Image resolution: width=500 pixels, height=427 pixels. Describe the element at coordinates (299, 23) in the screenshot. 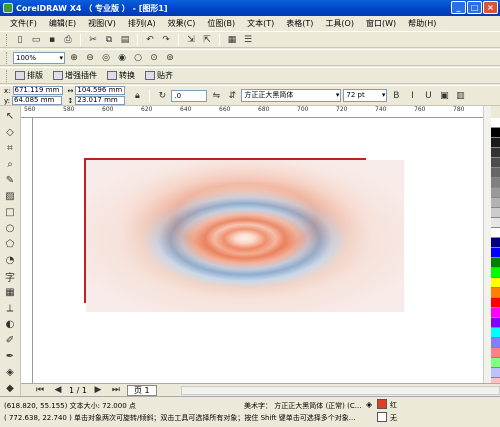

I see `menu-table: 表格(T)` at that location.